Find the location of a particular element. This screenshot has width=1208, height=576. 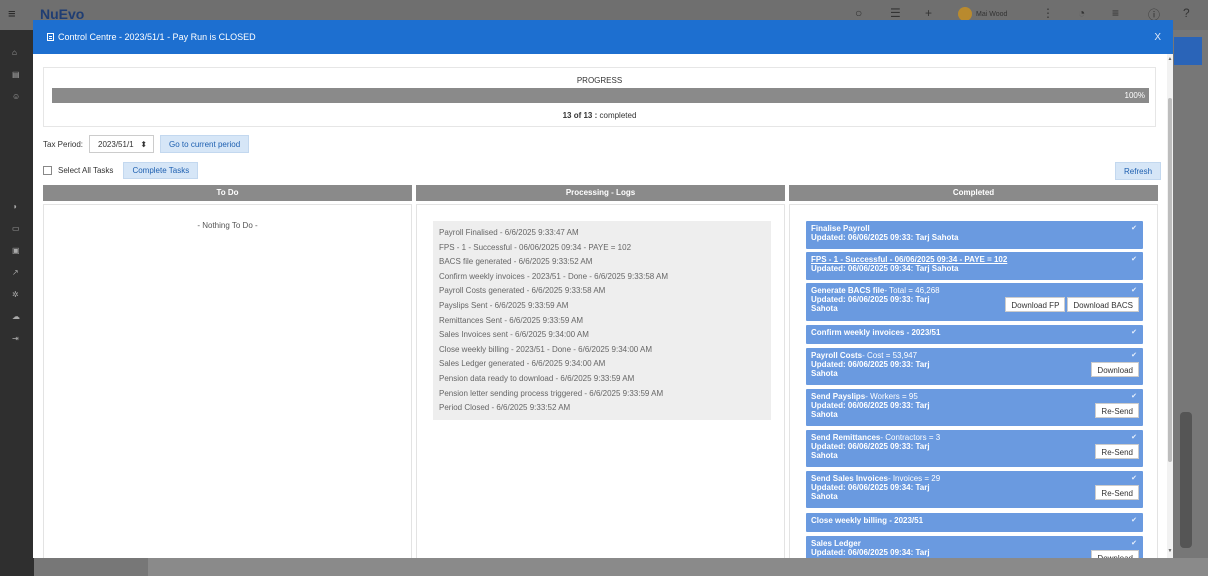

search-icon: ○ is located at coordinates (859, 13).